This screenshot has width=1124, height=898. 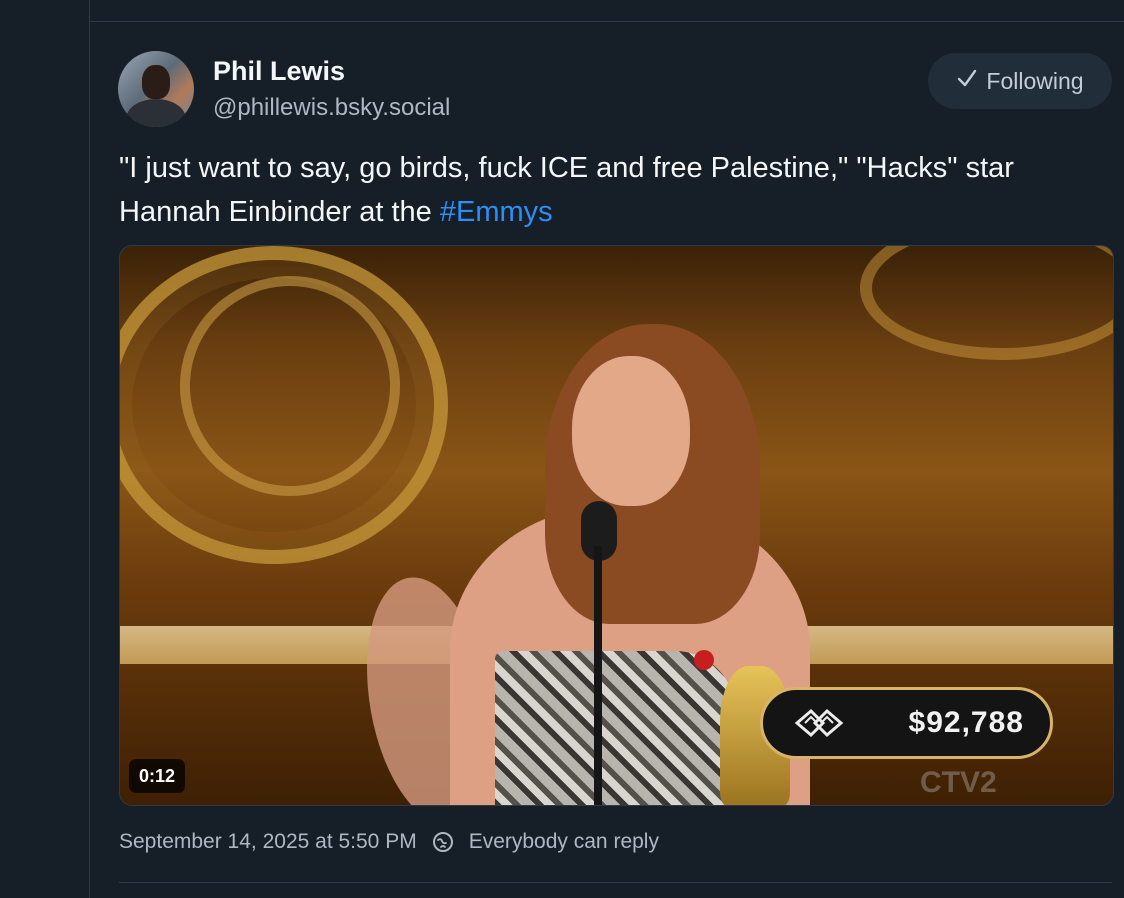 I want to click on reply-setting: Everybody can reply, so click(x=564, y=842).